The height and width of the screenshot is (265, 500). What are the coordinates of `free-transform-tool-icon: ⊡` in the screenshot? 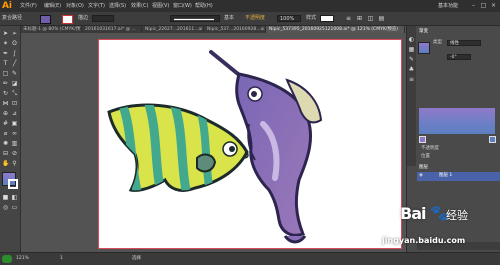 It's located at (14, 103).